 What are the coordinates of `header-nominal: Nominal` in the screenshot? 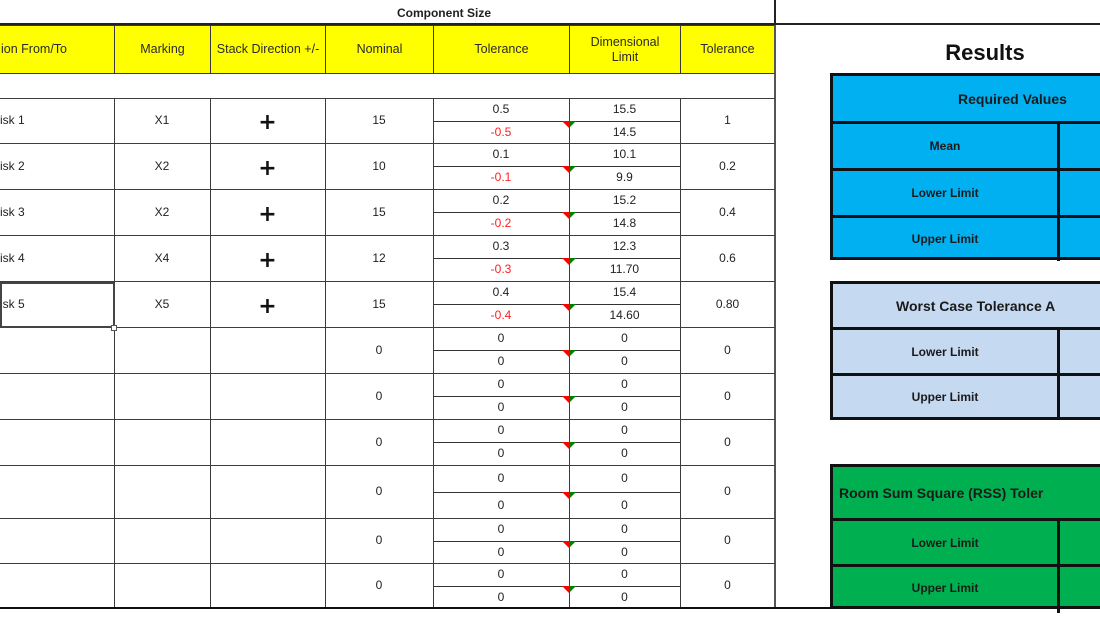 It's located at (379, 49).